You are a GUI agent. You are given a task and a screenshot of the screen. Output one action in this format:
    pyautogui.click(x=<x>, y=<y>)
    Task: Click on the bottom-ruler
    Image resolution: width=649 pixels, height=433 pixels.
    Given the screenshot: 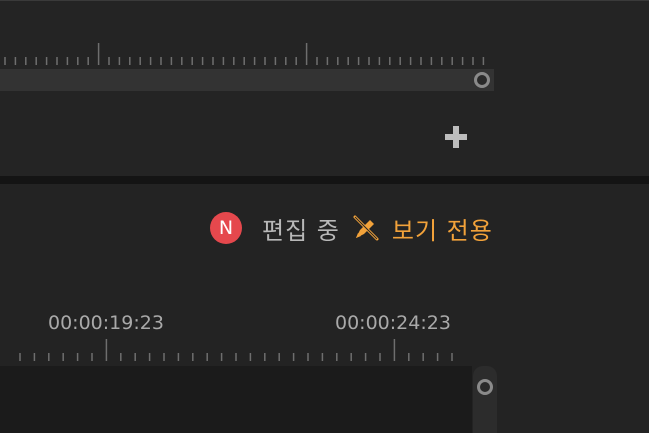 What is the action you would take?
    pyautogui.click(x=235, y=350)
    